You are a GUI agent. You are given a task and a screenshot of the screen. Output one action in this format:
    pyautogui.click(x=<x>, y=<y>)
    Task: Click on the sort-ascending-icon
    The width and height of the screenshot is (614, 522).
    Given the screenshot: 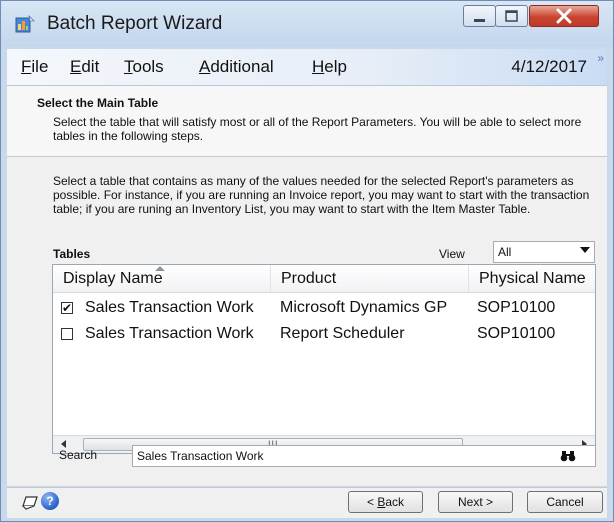 What is the action you would take?
    pyautogui.click(x=160, y=268)
    